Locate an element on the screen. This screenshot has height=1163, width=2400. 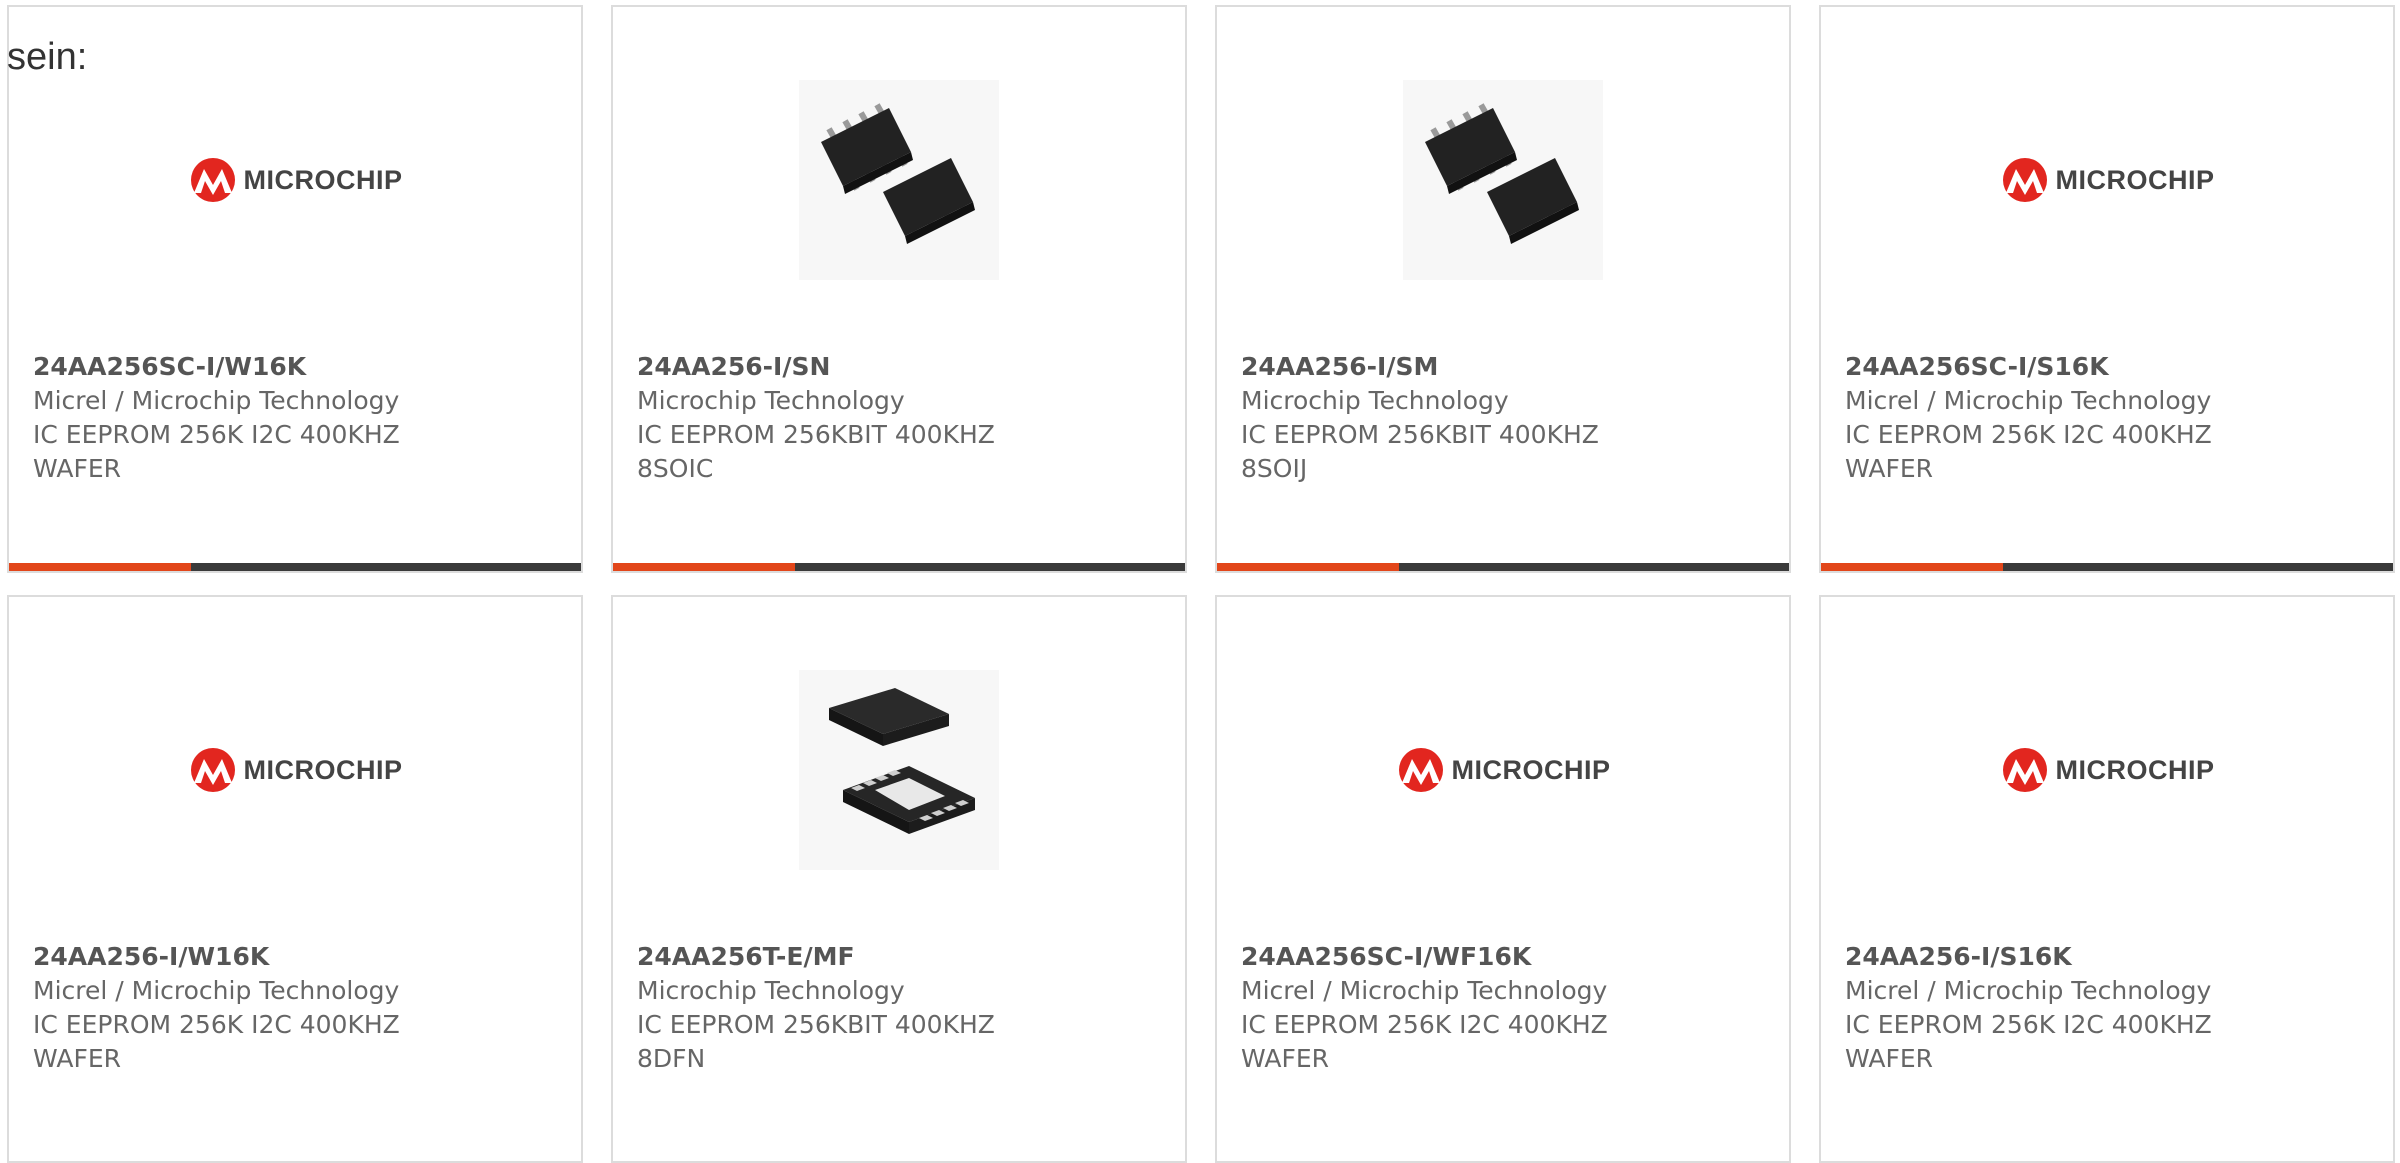
part-number: 24AA256-I/S16K is located at coordinates (2055, 957).